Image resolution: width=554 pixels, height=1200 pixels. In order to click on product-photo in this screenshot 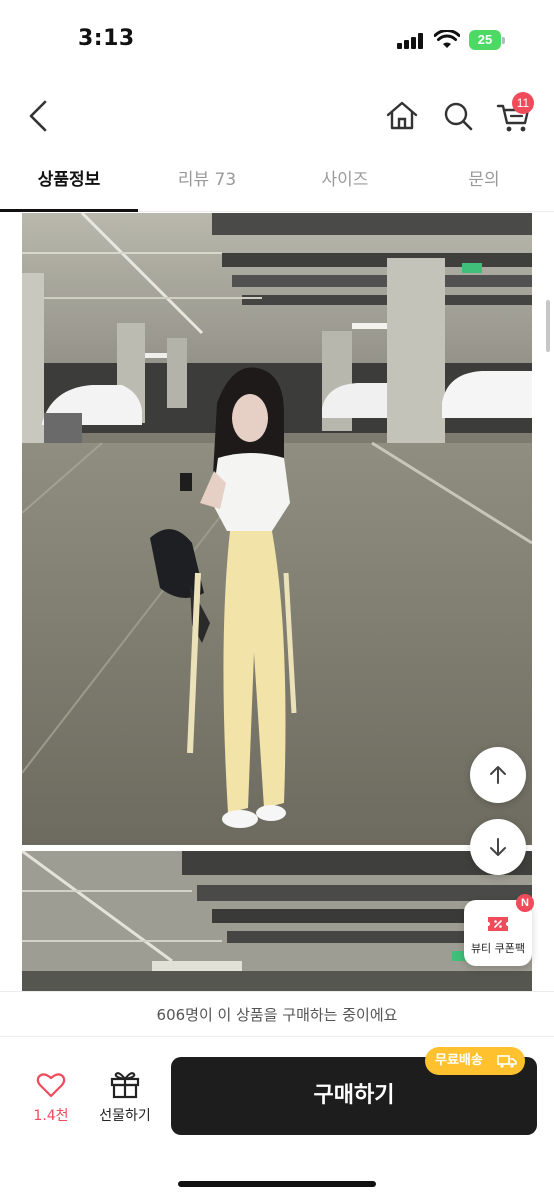, I will do `click(277, 921)`.